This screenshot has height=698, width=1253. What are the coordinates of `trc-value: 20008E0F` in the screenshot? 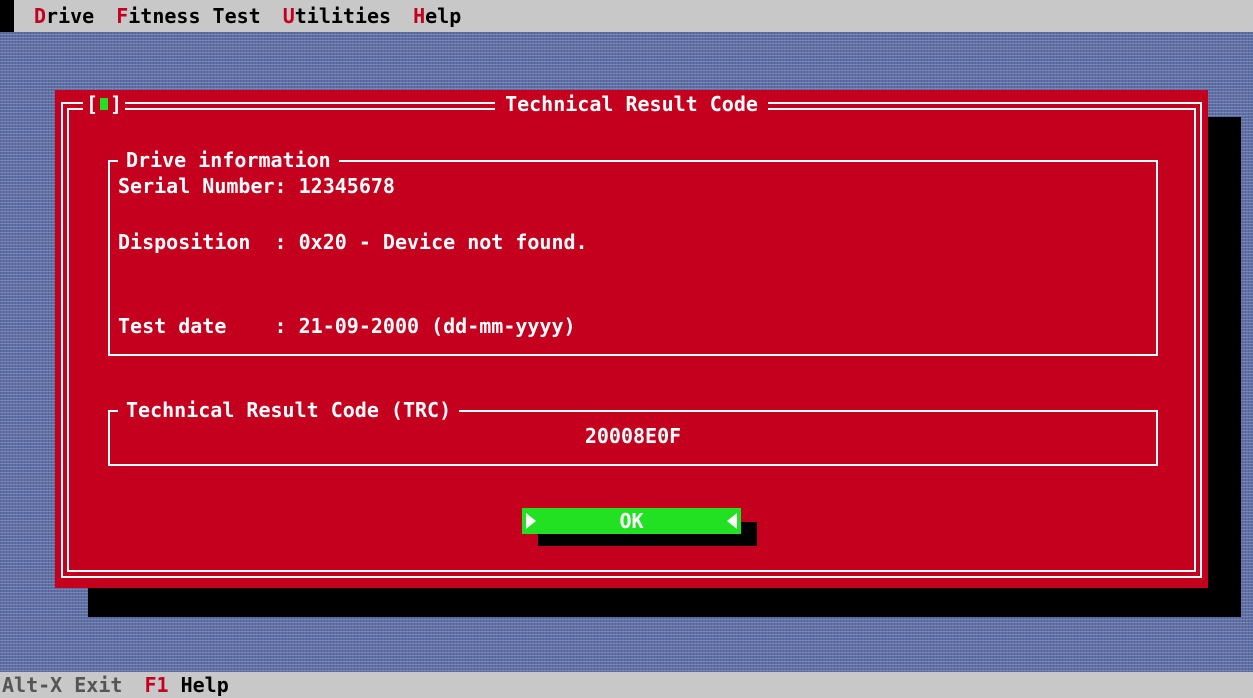 It's located at (633, 436).